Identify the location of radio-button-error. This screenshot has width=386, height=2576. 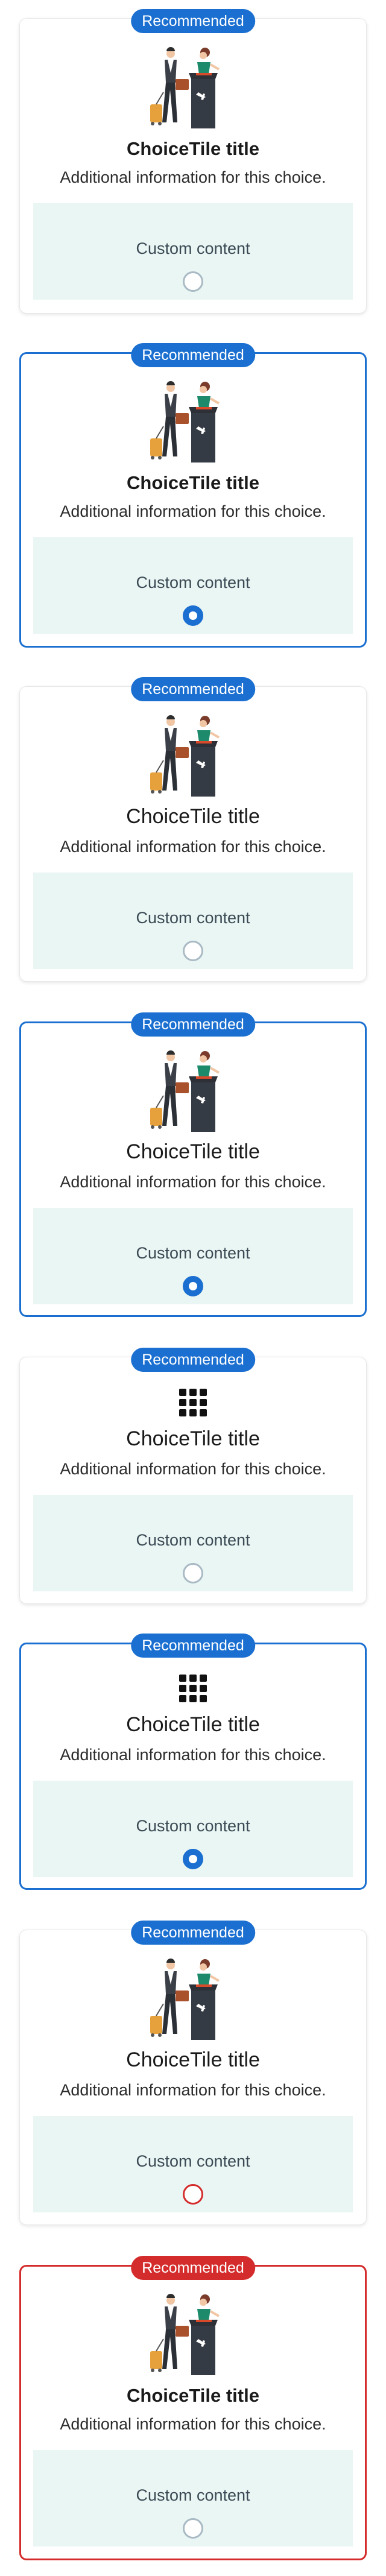
(193, 2194).